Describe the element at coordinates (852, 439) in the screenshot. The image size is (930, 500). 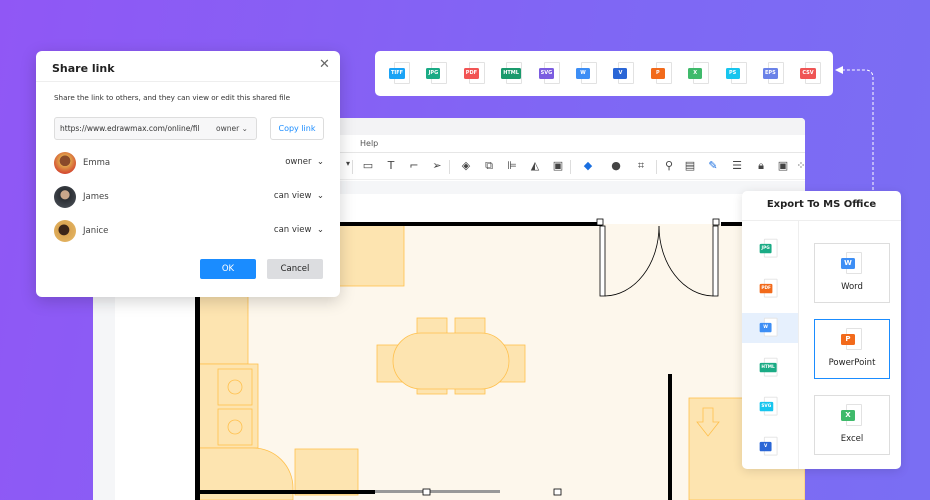
I see `option-label: Excel` at that location.